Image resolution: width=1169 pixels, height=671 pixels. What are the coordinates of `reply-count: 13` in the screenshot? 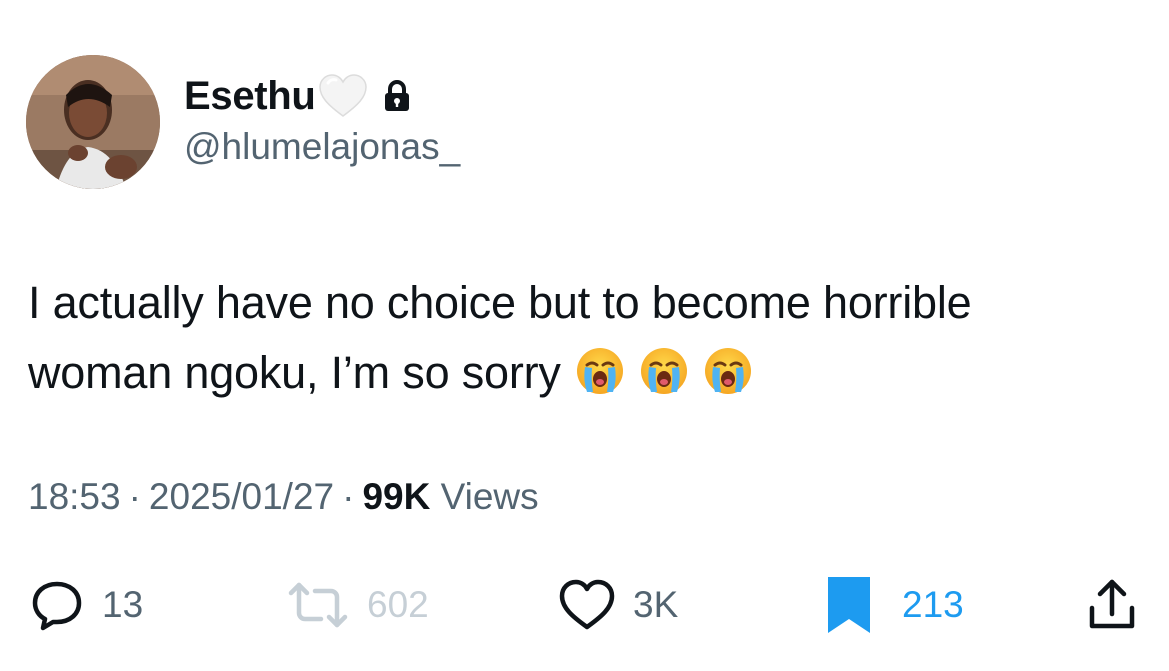 It's located at (123, 604).